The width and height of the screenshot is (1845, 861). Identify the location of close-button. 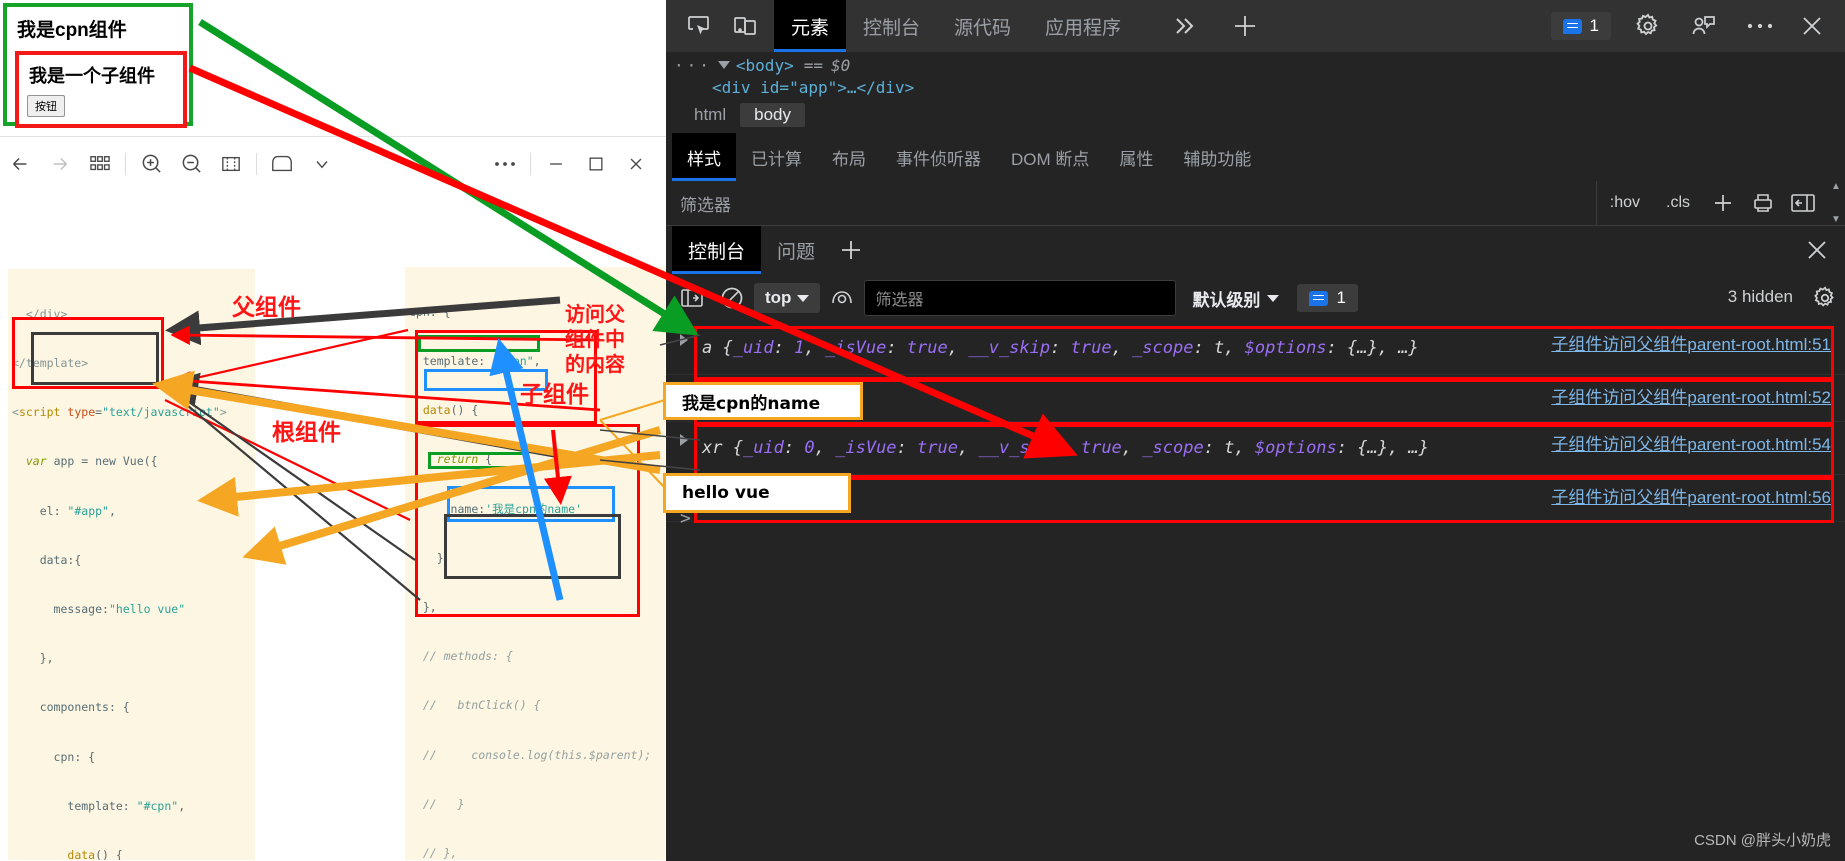
(636, 164).